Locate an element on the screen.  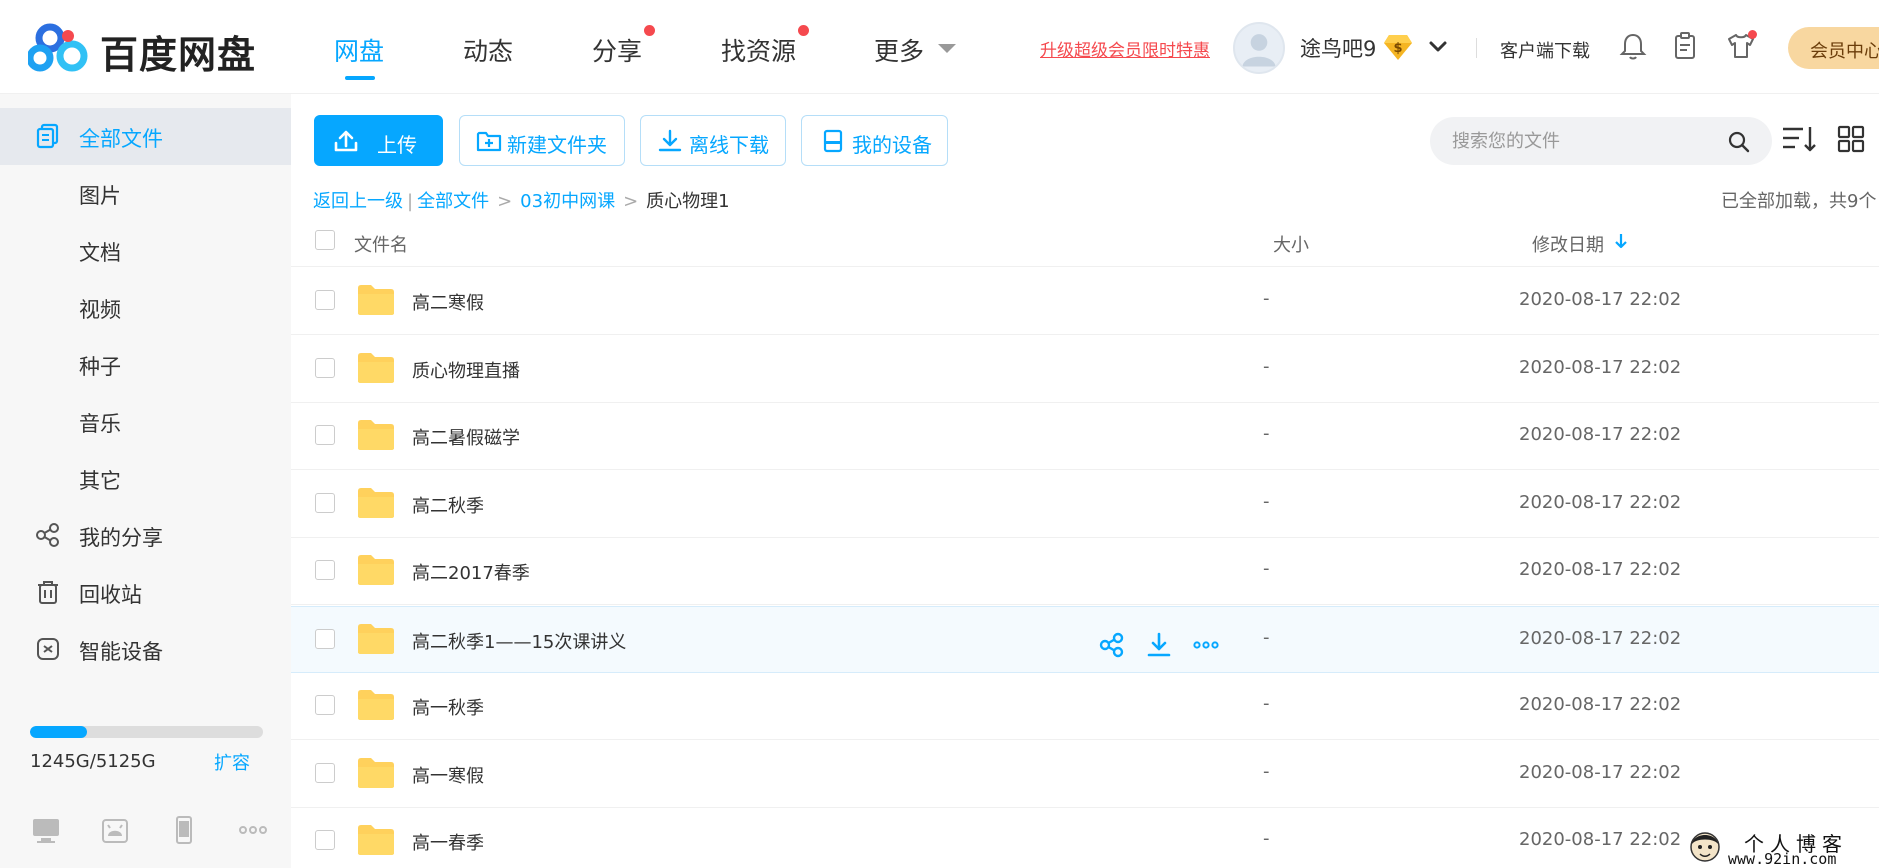
android-client-icon is located at coordinates (115, 830).